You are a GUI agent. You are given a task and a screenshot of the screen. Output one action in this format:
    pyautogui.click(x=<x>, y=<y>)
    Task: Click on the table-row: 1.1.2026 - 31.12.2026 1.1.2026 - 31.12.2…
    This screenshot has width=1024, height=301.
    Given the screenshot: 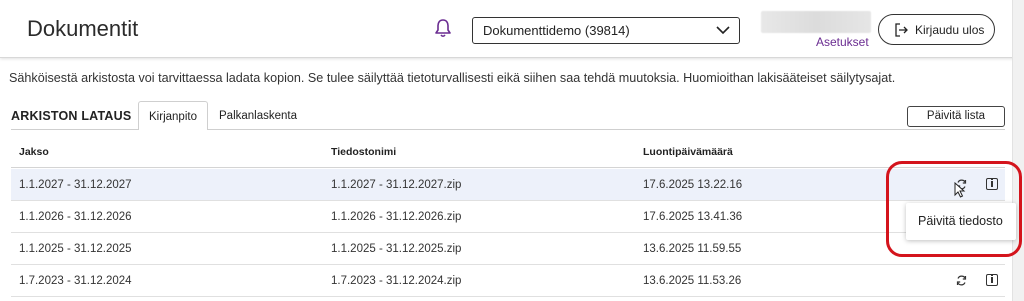 What is the action you would take?
    pyautogui.click(x=508, y=217)
    